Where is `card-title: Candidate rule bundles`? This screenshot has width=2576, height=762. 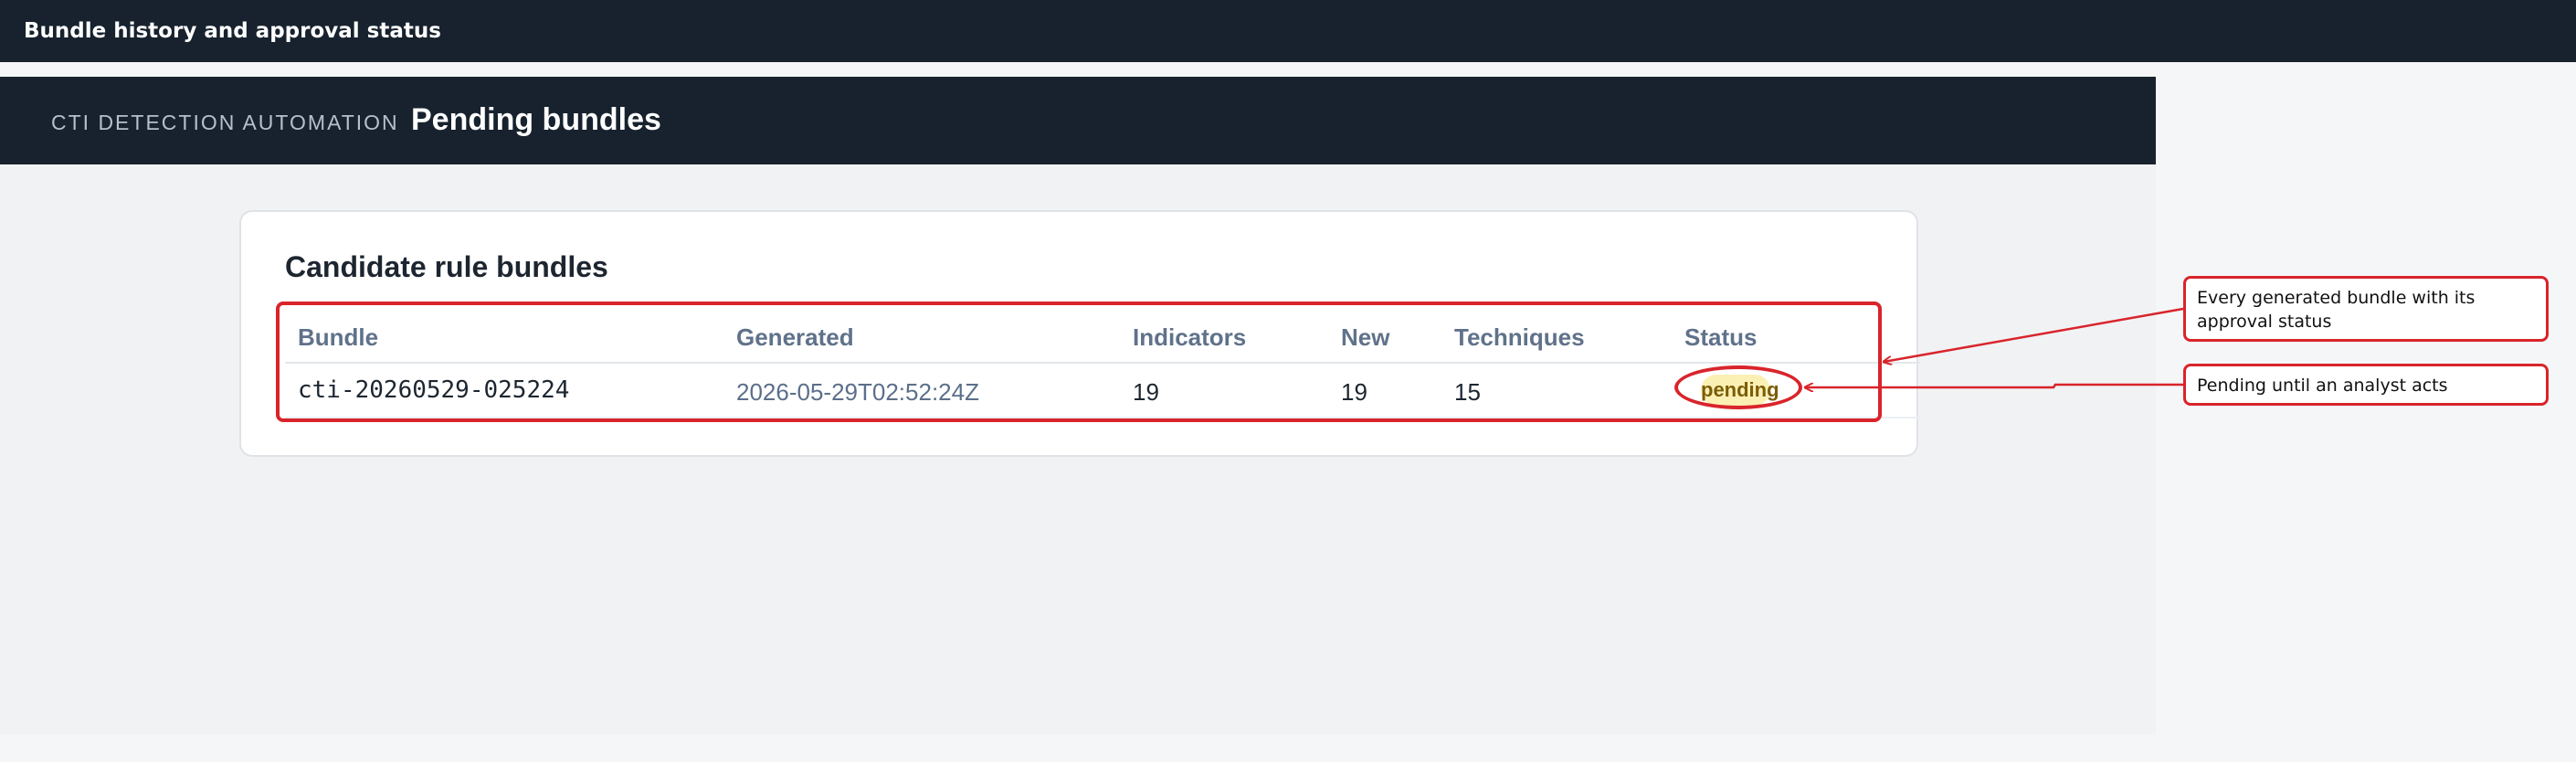 card-title: Candidate rule bundles is located at coordinates (446, 266).